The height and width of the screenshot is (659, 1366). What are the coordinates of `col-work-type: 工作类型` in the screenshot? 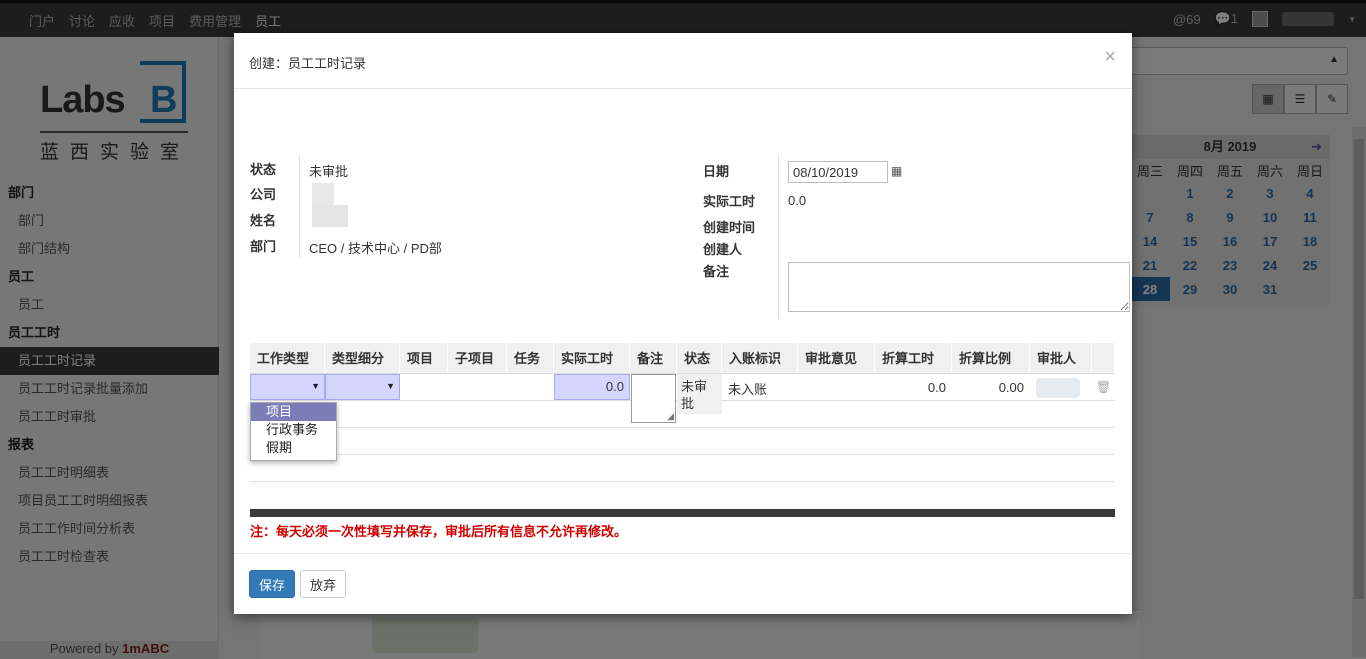 It's located at (287, 358).